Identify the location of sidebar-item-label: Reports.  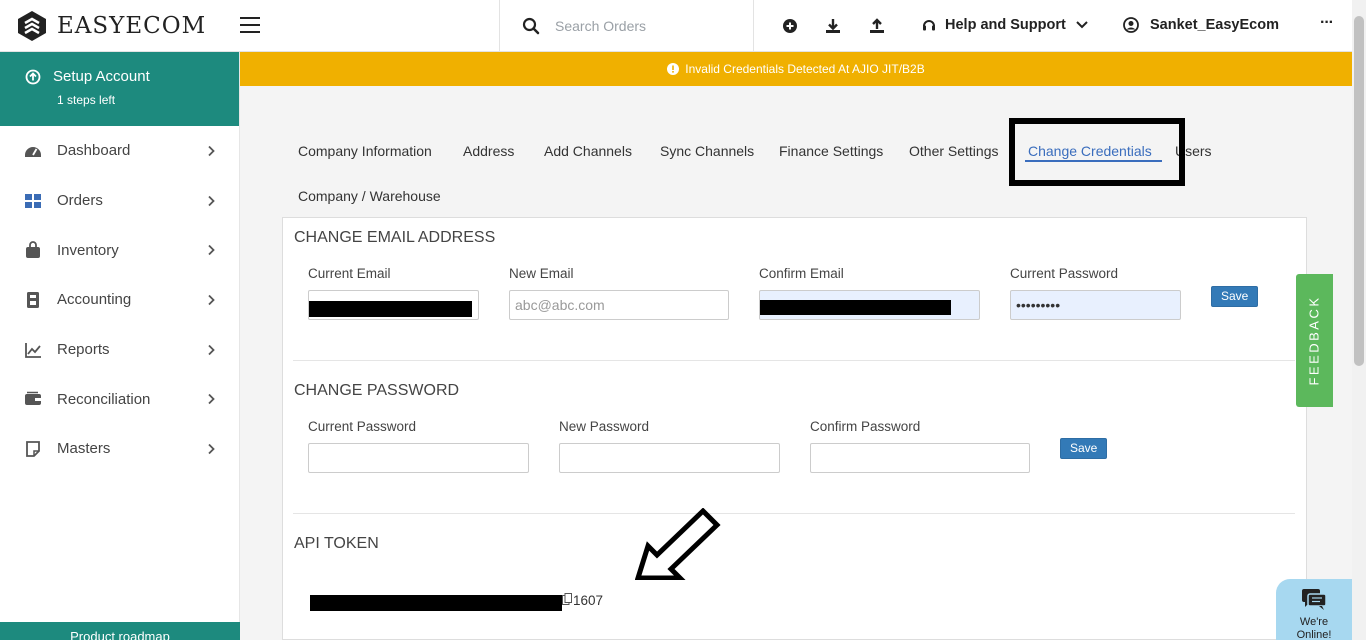
(83, 350).